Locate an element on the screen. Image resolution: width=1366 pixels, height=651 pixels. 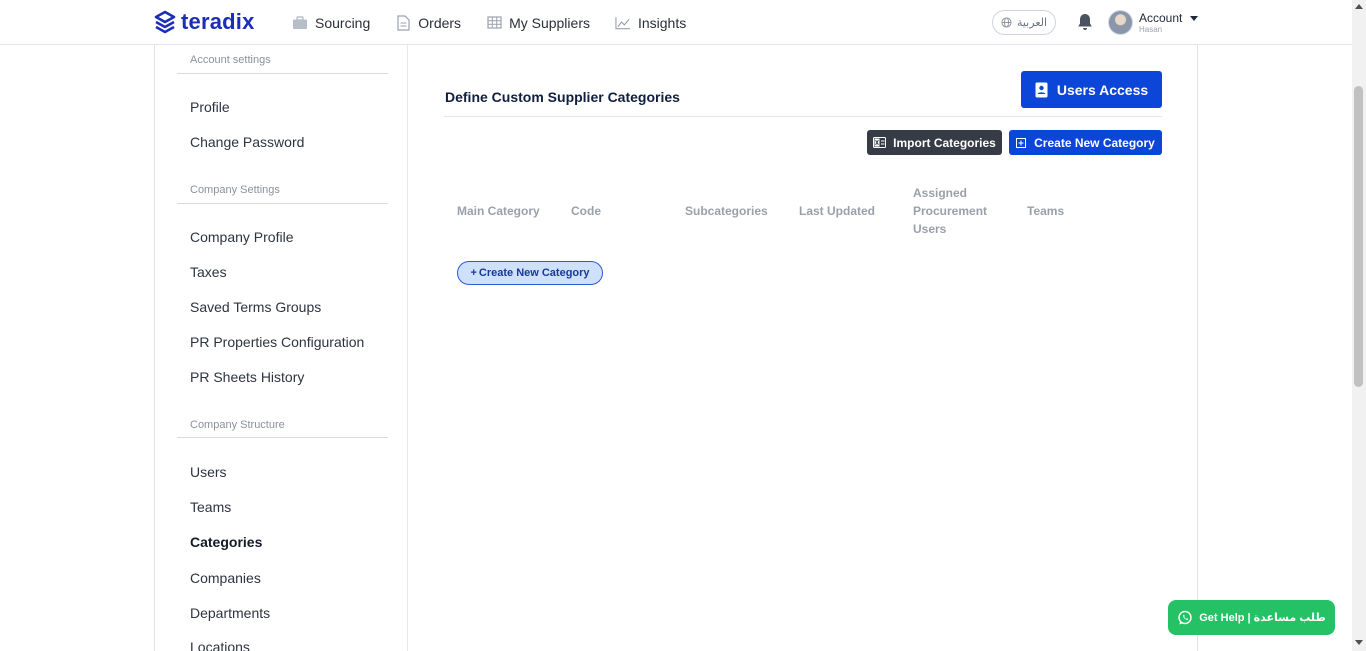
section-title-company-structure: Company Structure is located at coordinates (237, 425).